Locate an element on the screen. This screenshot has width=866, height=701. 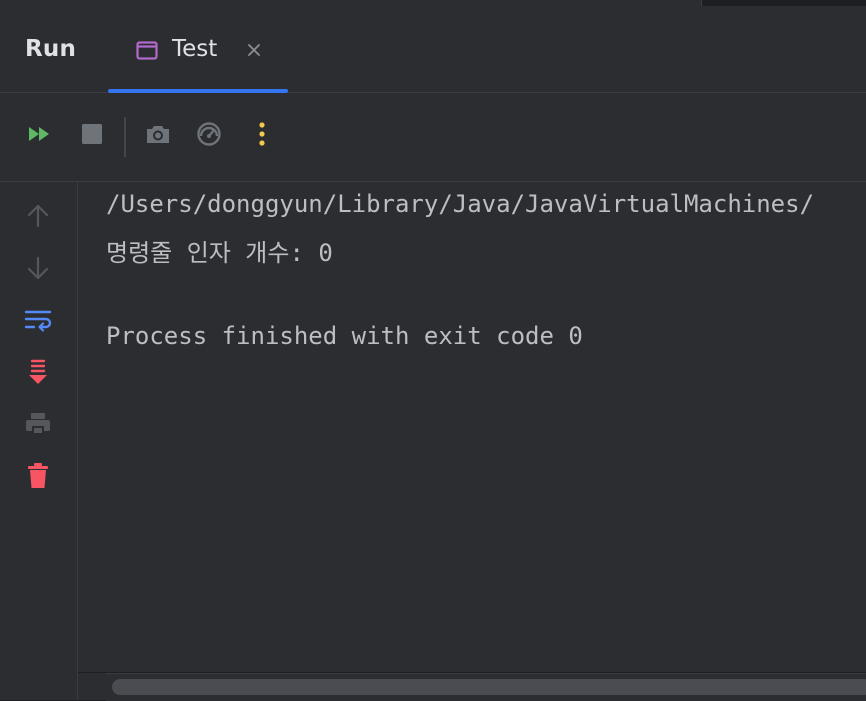
run-toolbar is located at coordinates (433, 137).